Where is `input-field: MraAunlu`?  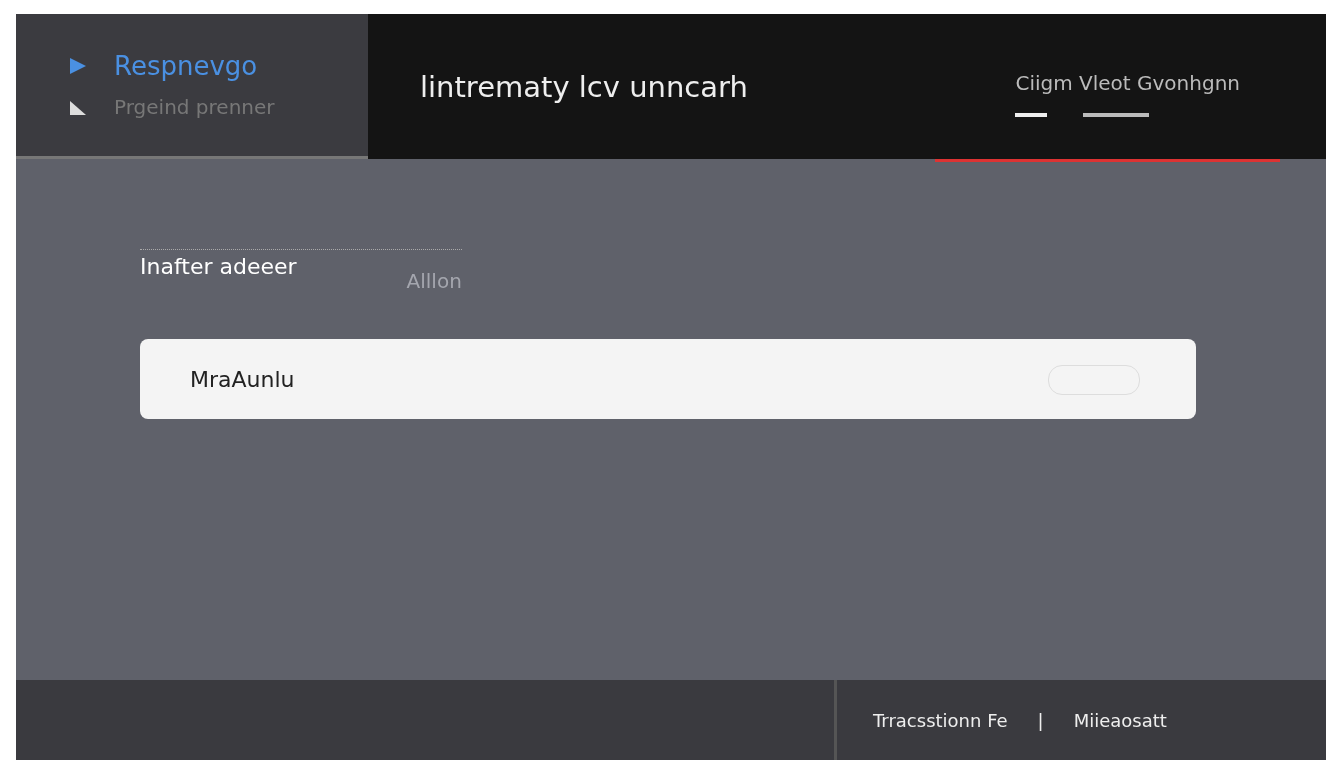 input-field: MraAunlu is located at coordinates (668, 379).